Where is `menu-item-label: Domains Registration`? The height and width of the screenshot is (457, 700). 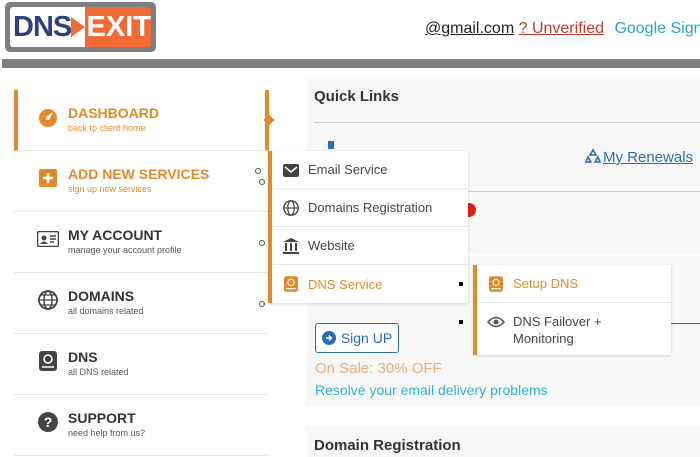
menu-item-label: Domains Registration is located at coordinates (370, 207).